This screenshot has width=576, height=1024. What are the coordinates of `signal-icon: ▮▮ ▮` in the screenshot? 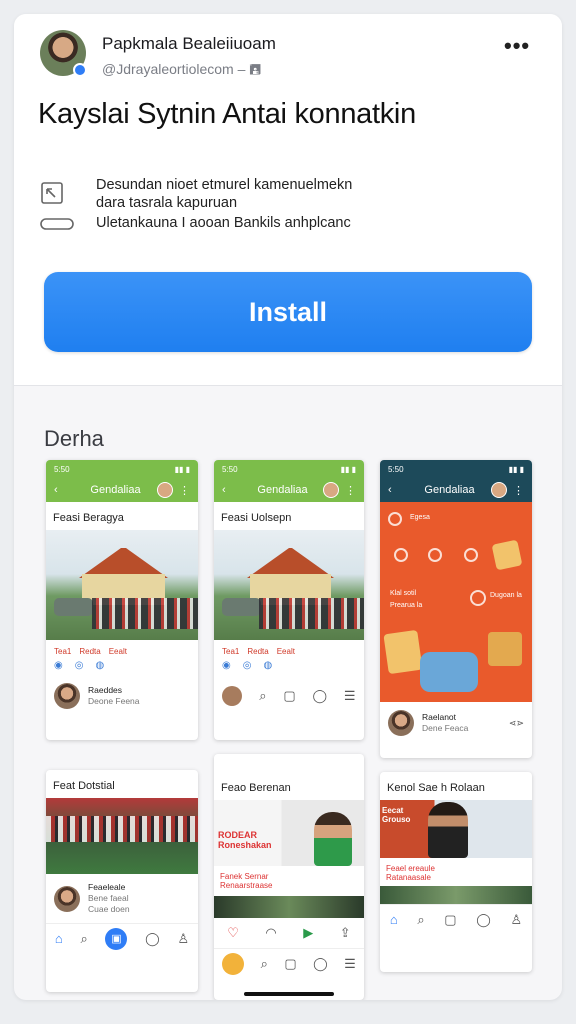 It's located at (348, 469).